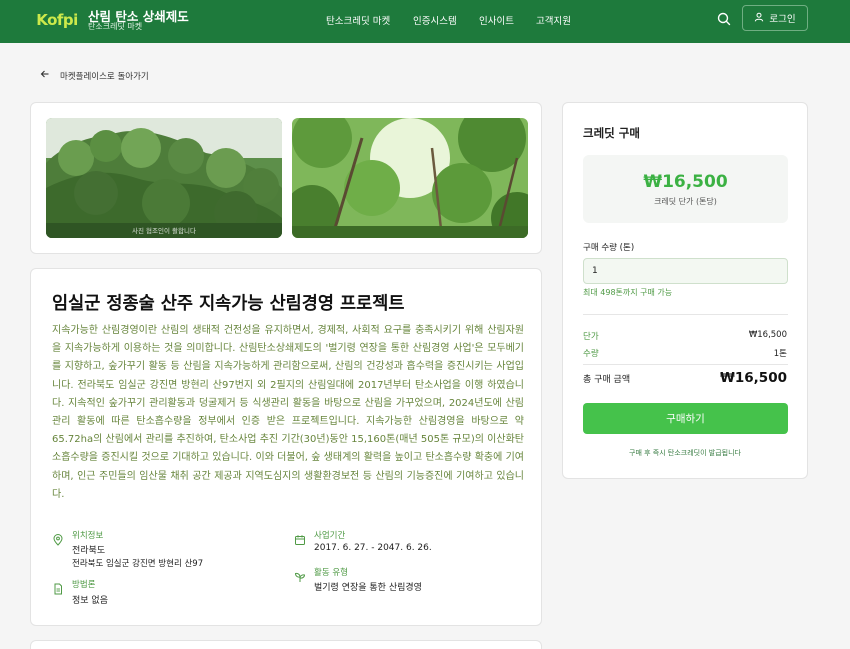  What do you see at coordinates (780, 354) in the screenshot?
I see `quantity-row-value: 1톤` at bounding box center [780, 354].